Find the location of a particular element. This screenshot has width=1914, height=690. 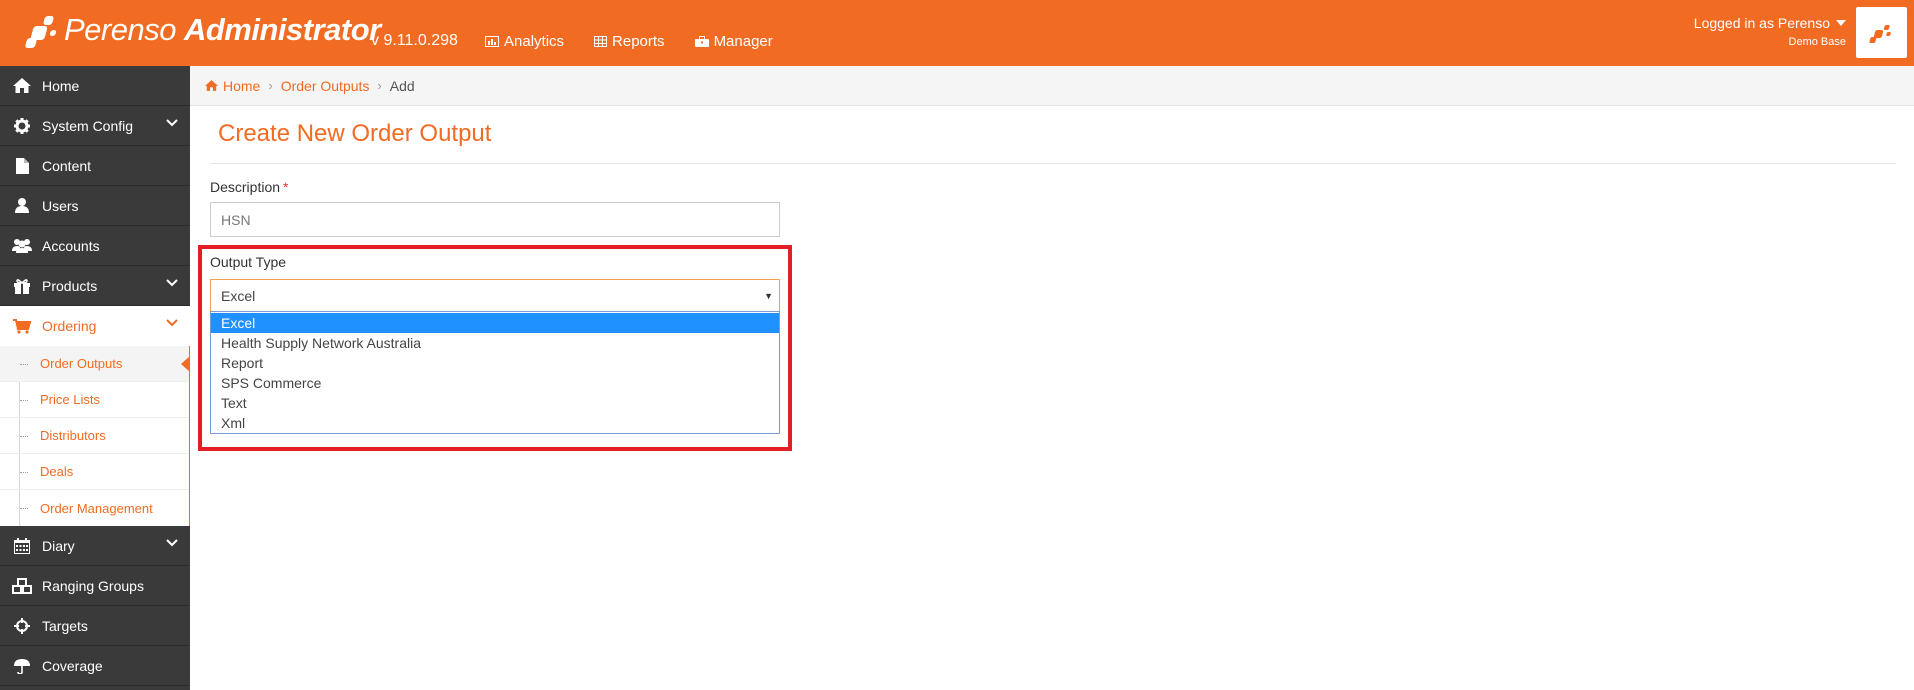

sidebar-item-label: Ordering is located at coordinates (69, 326).